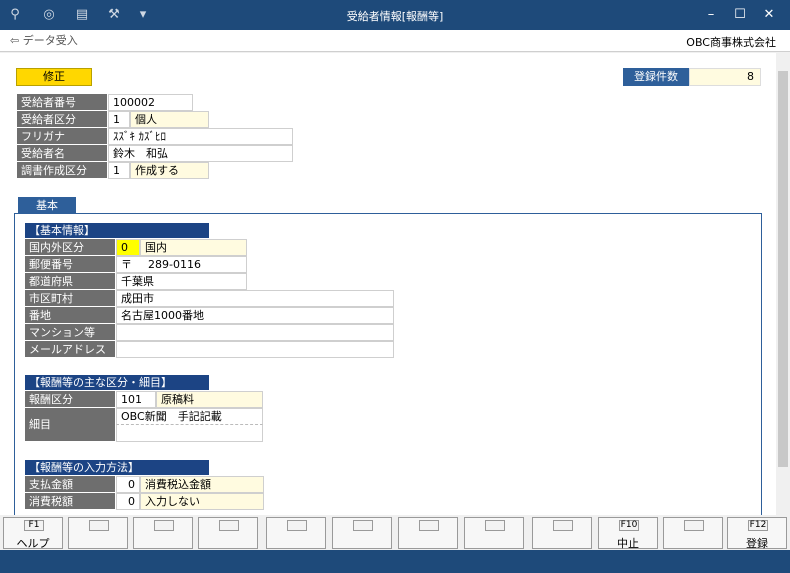 Image resolution: width=790 pixels, height=573 pixels. I want to click on recipient-no-input: 100002, so click(150, 102).